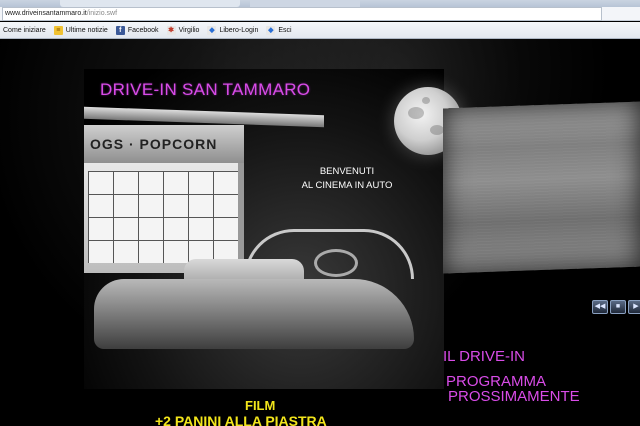 The width and height of the screenshot is (640, 426). Describe the element at coordinates (260, 405) in the screenshot. I see `promo-film: FILM` at that location.